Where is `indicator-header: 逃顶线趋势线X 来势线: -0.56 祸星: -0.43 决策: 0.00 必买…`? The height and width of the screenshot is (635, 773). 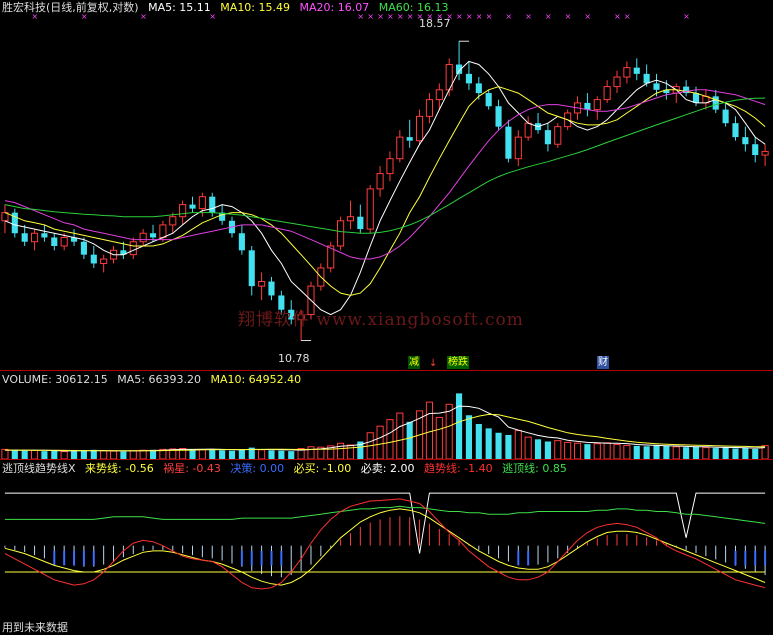
indicator-header: 逃顶线趋势线X 来势线: -0.56 祸星: -0.43 决策: 0.00 必买… is located at coordinates (287, 468).